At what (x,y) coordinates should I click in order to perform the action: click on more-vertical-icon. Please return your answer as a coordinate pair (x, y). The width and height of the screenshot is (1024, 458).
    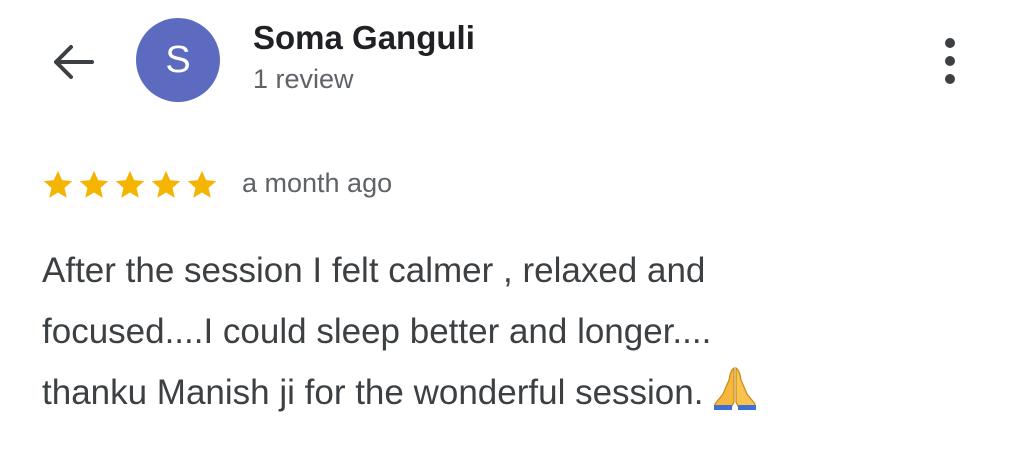
    Looking at the image, I should click on (950, 61).